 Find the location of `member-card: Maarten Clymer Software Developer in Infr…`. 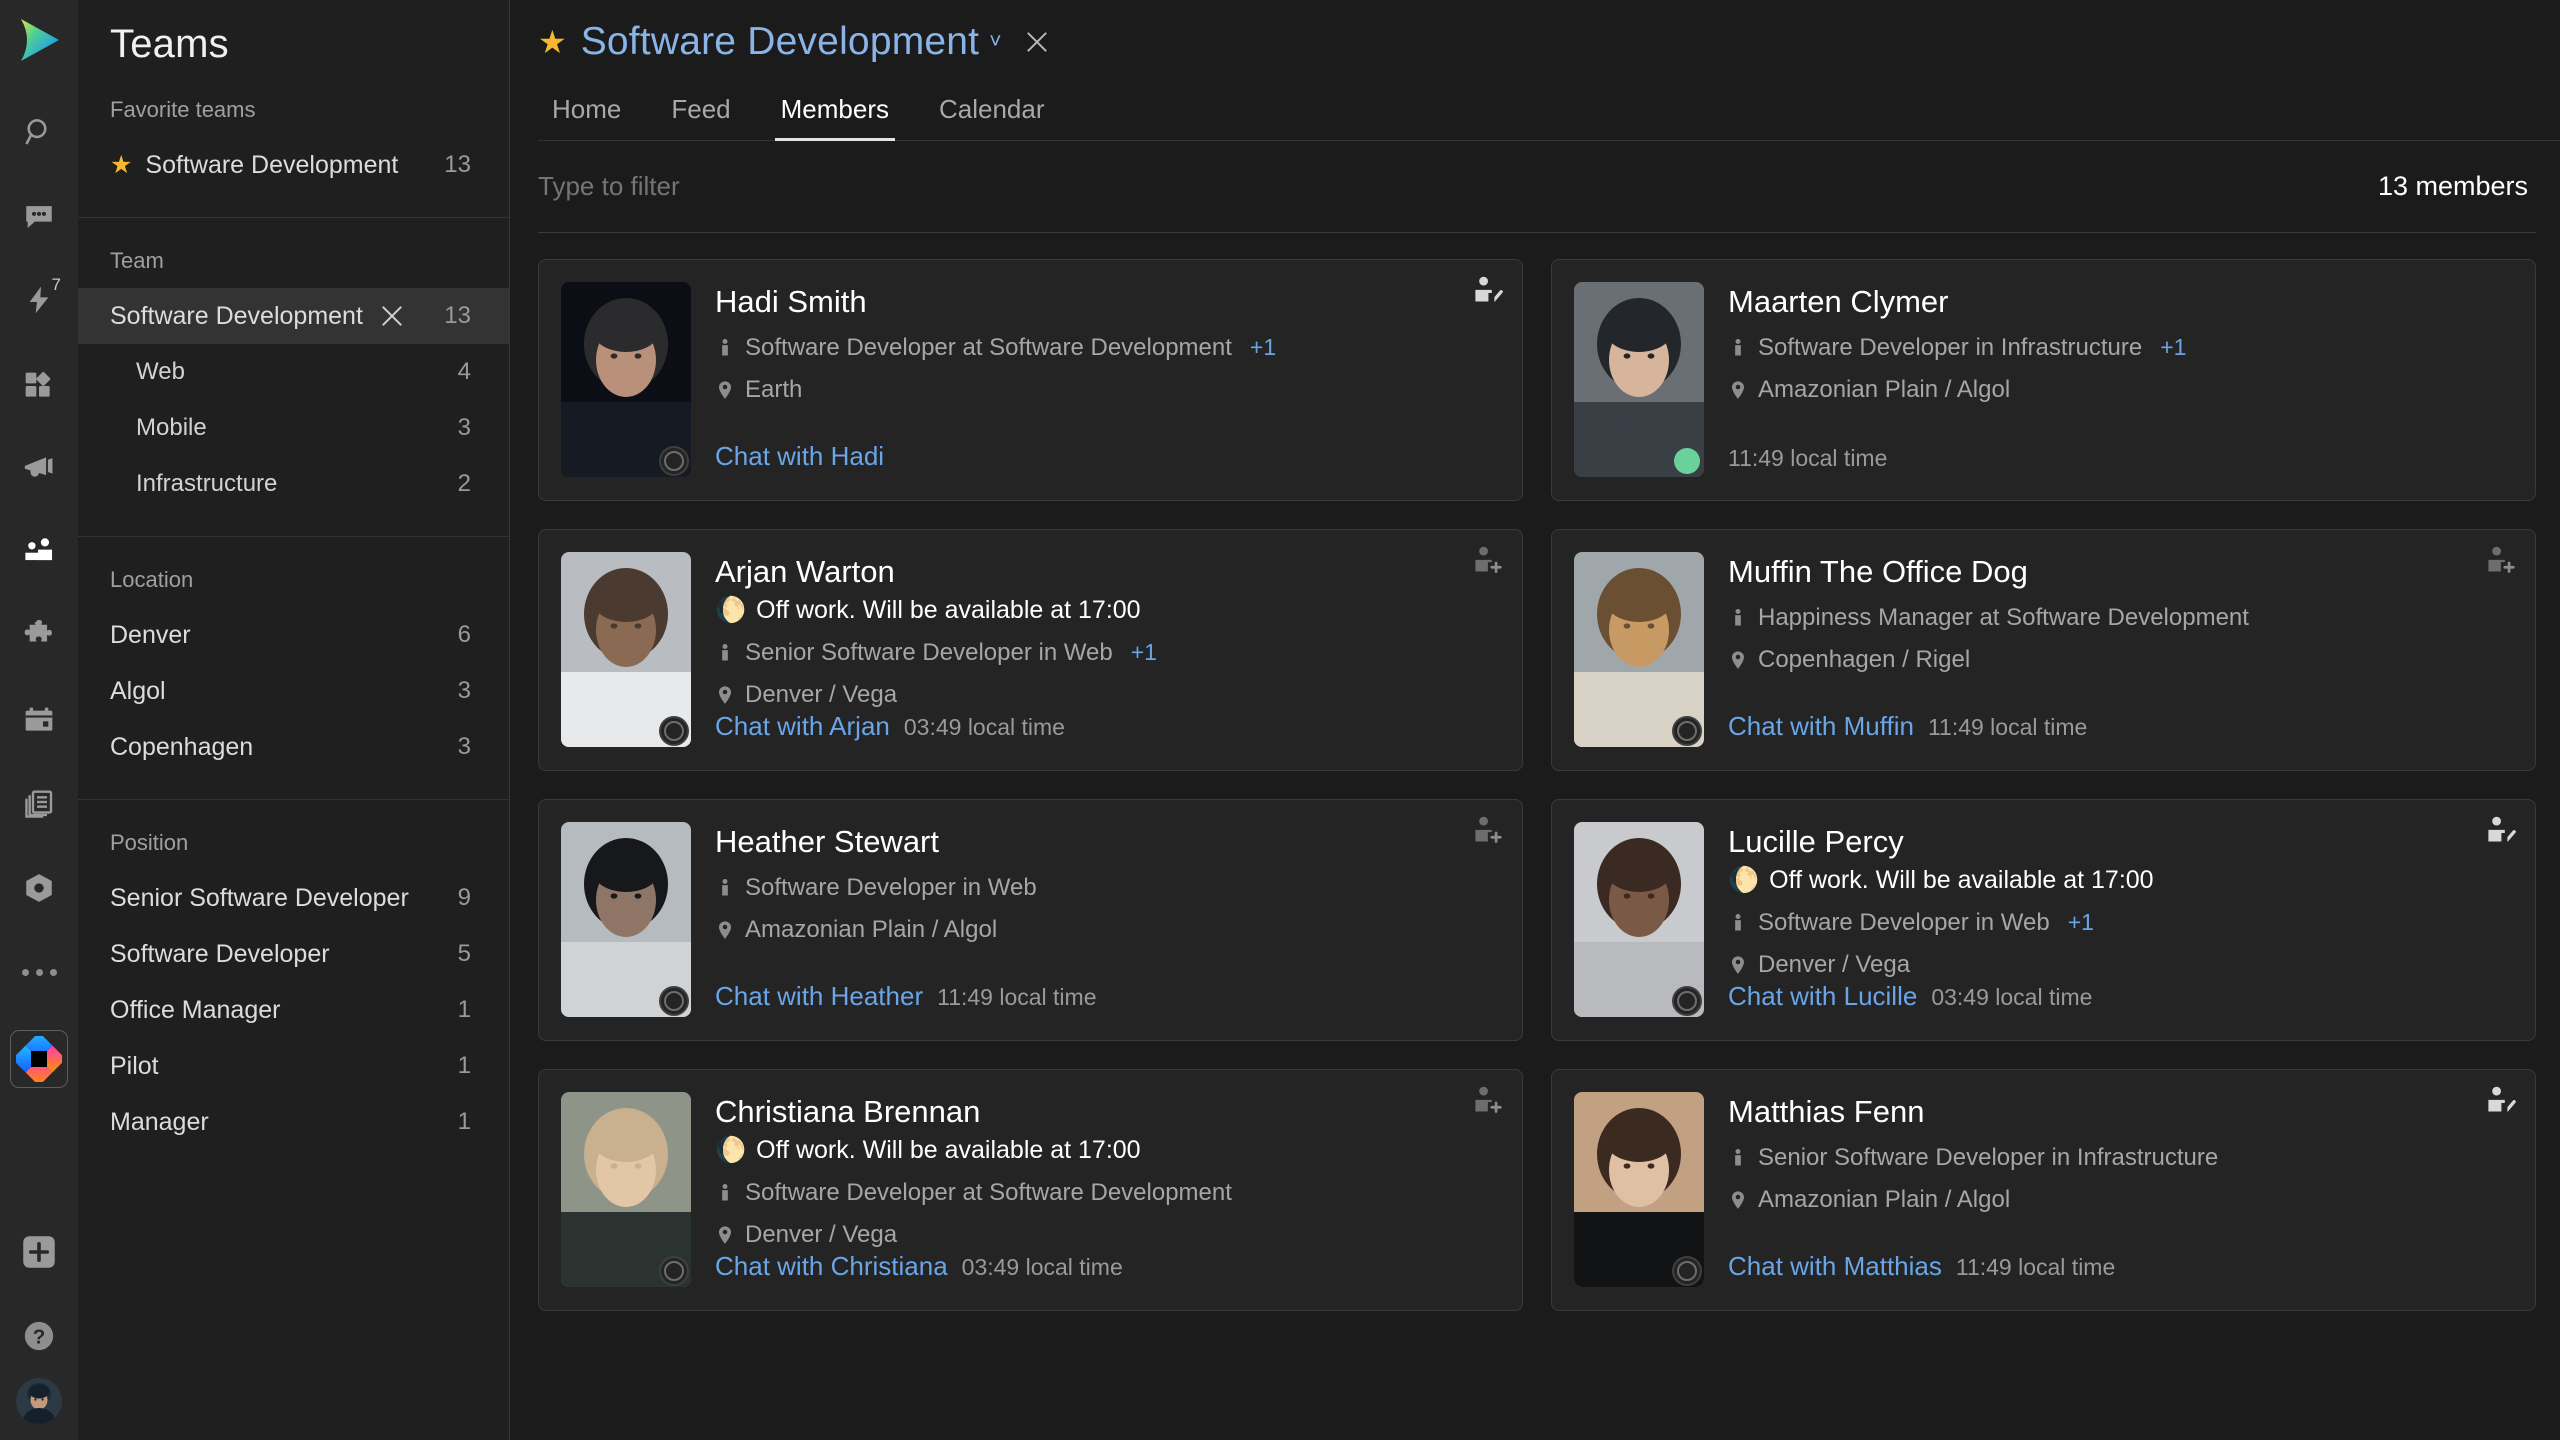

member-card: Maarten Clymer Software Developer in Infr… is located at coordinates (2043, 380).